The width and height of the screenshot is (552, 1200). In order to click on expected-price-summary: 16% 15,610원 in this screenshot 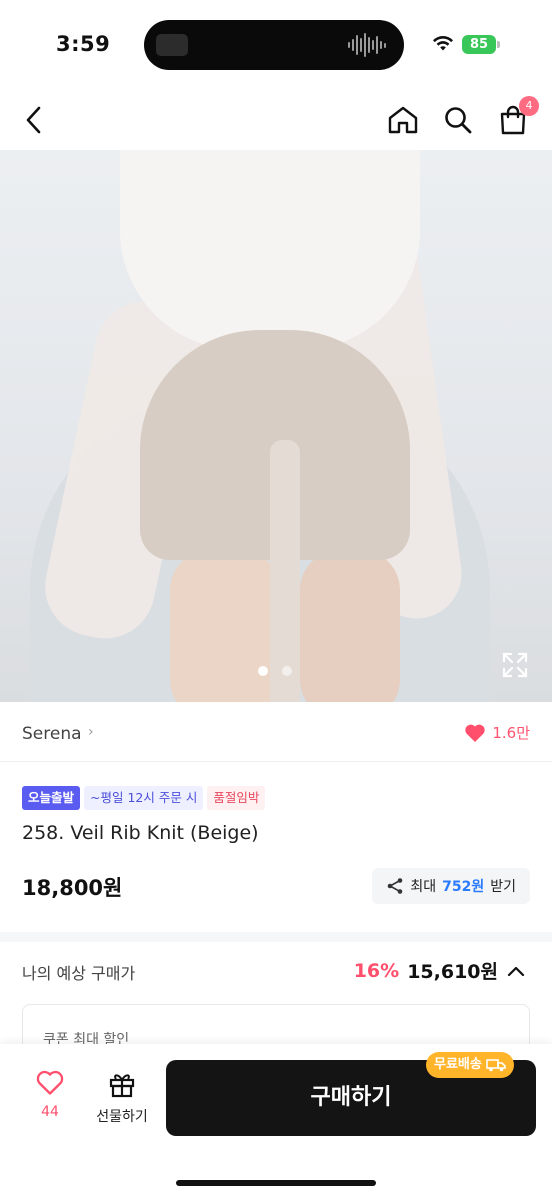, I will do `click(440, 970)`.